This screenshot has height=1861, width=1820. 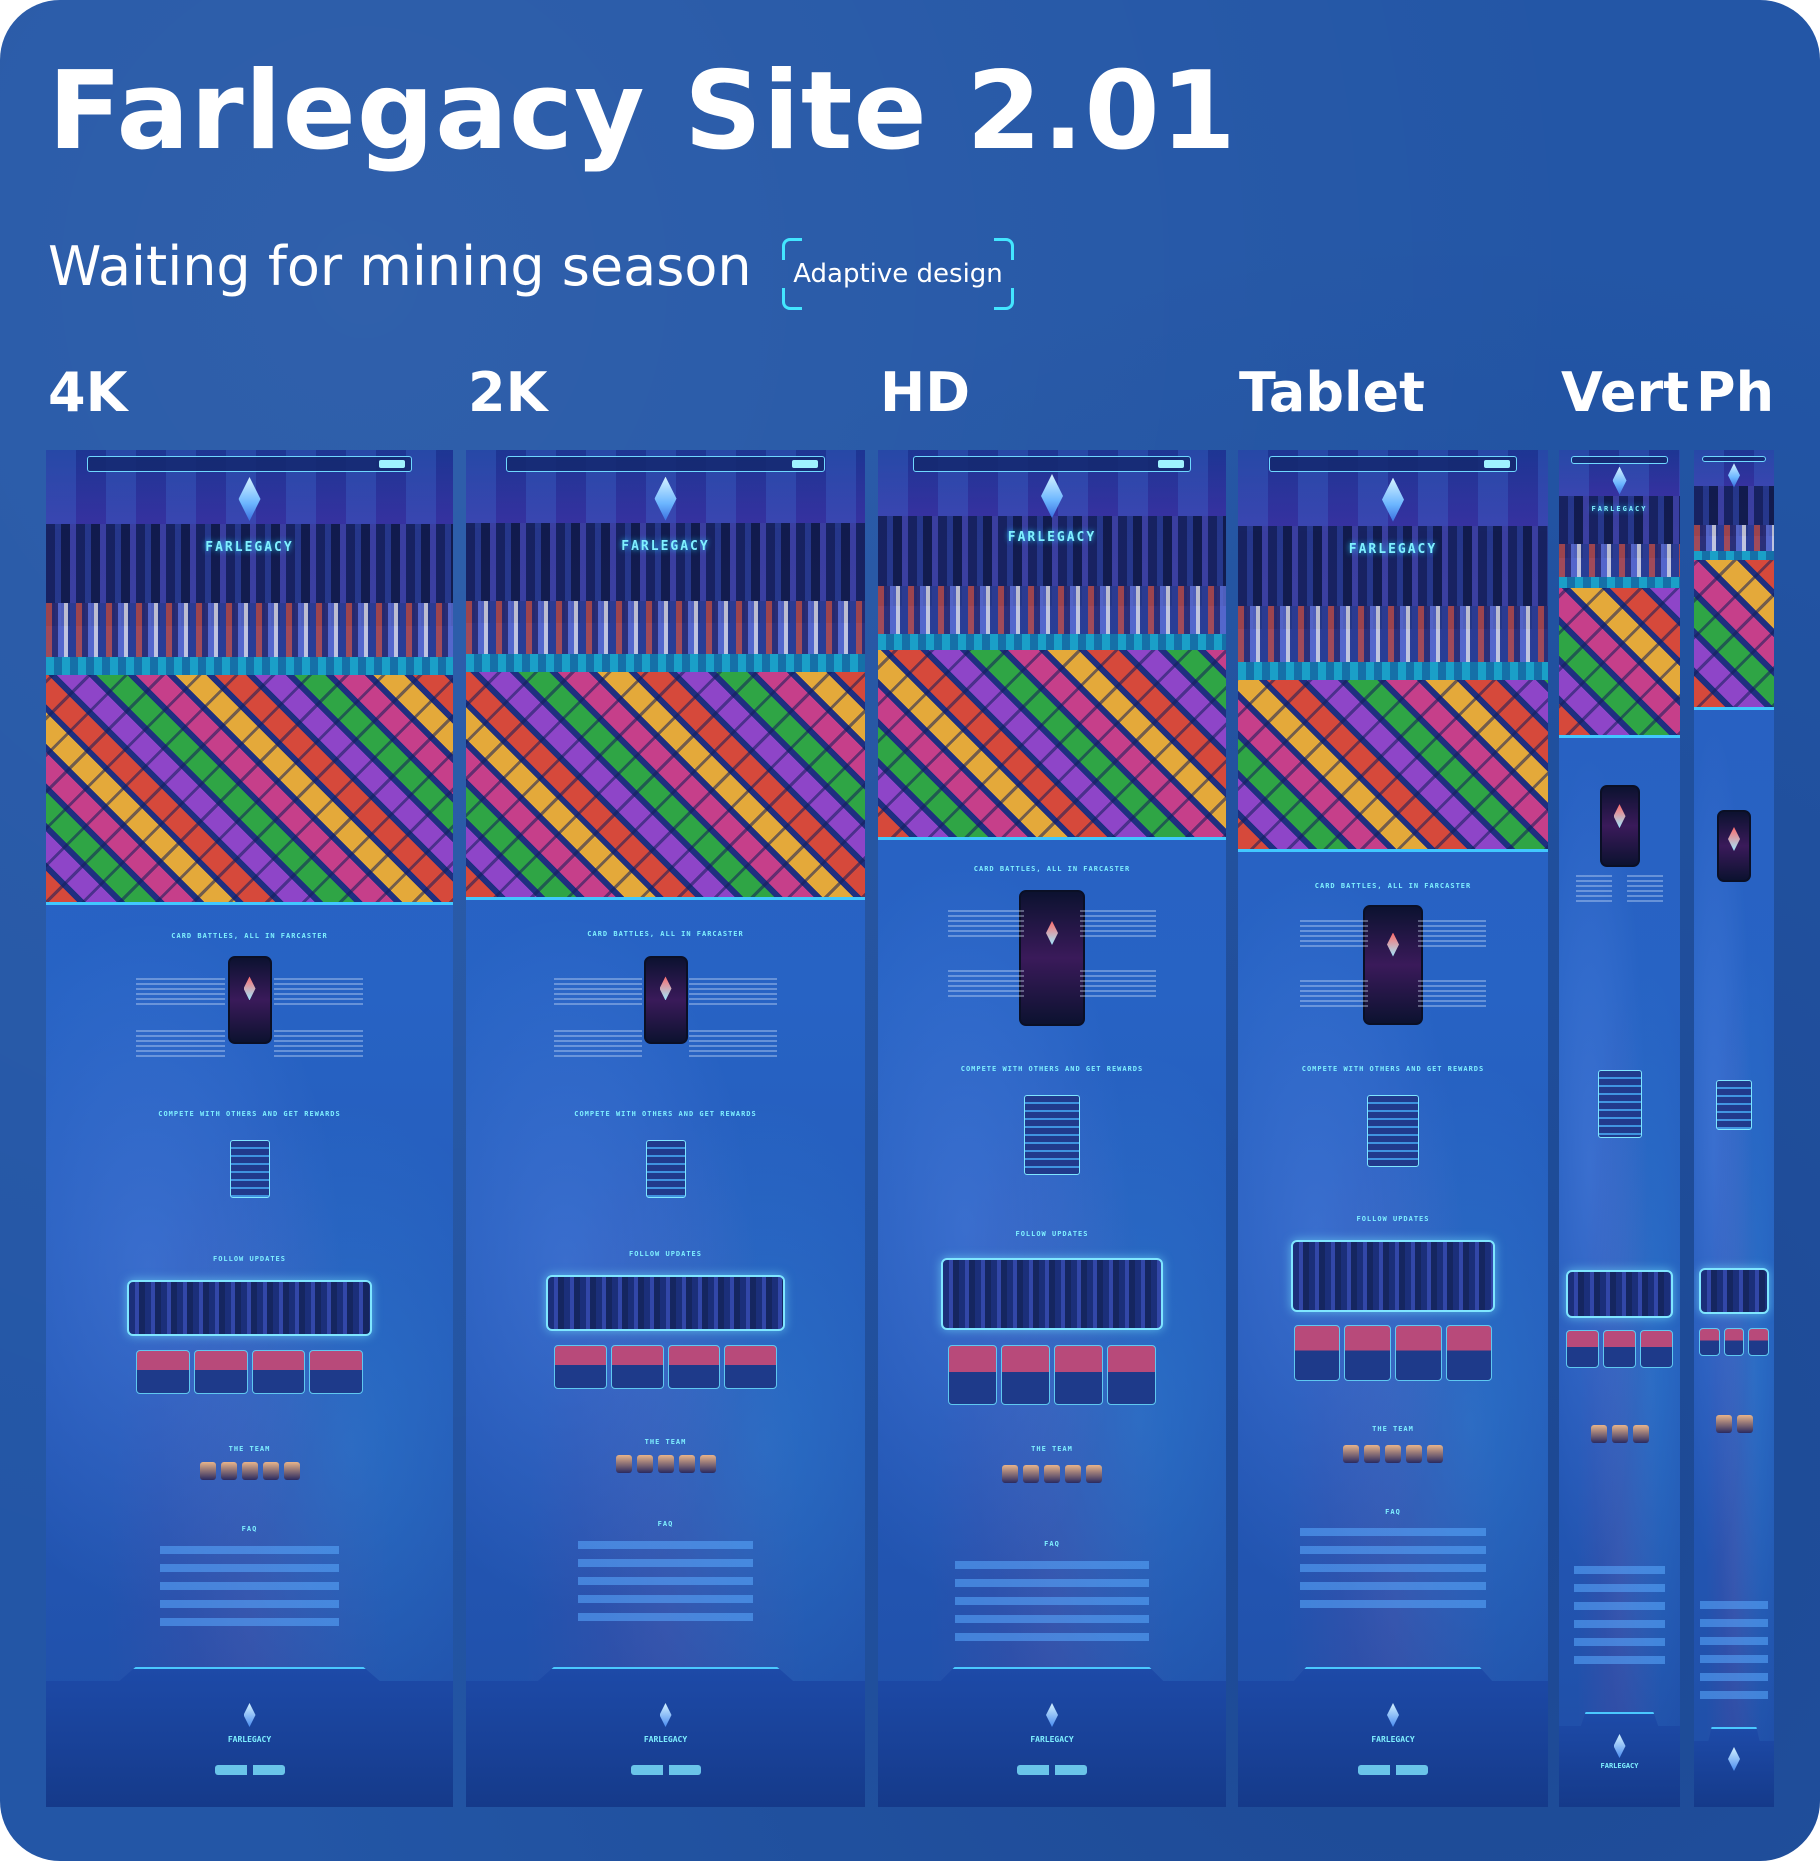 I want to click on preview-phone-layout, so click(x=1734, y=1128).